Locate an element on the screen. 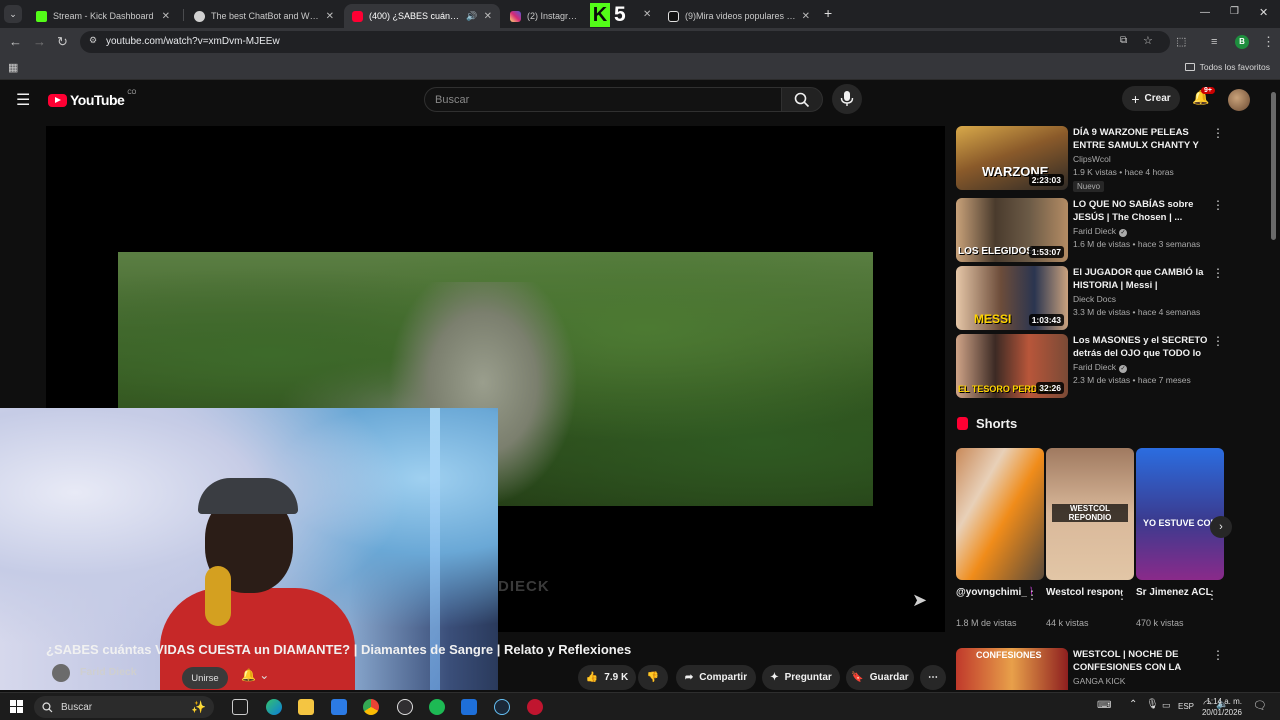 This screenshot has width=1280, height=720. bookmark-star-icon: ☆ is located at coordinates (1148, 40).